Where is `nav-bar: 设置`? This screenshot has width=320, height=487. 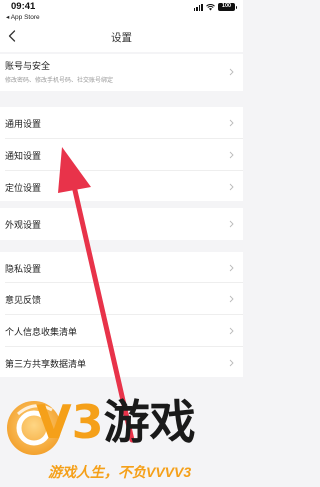
nav-bar: 设置 is located at coordinates (121, 37).